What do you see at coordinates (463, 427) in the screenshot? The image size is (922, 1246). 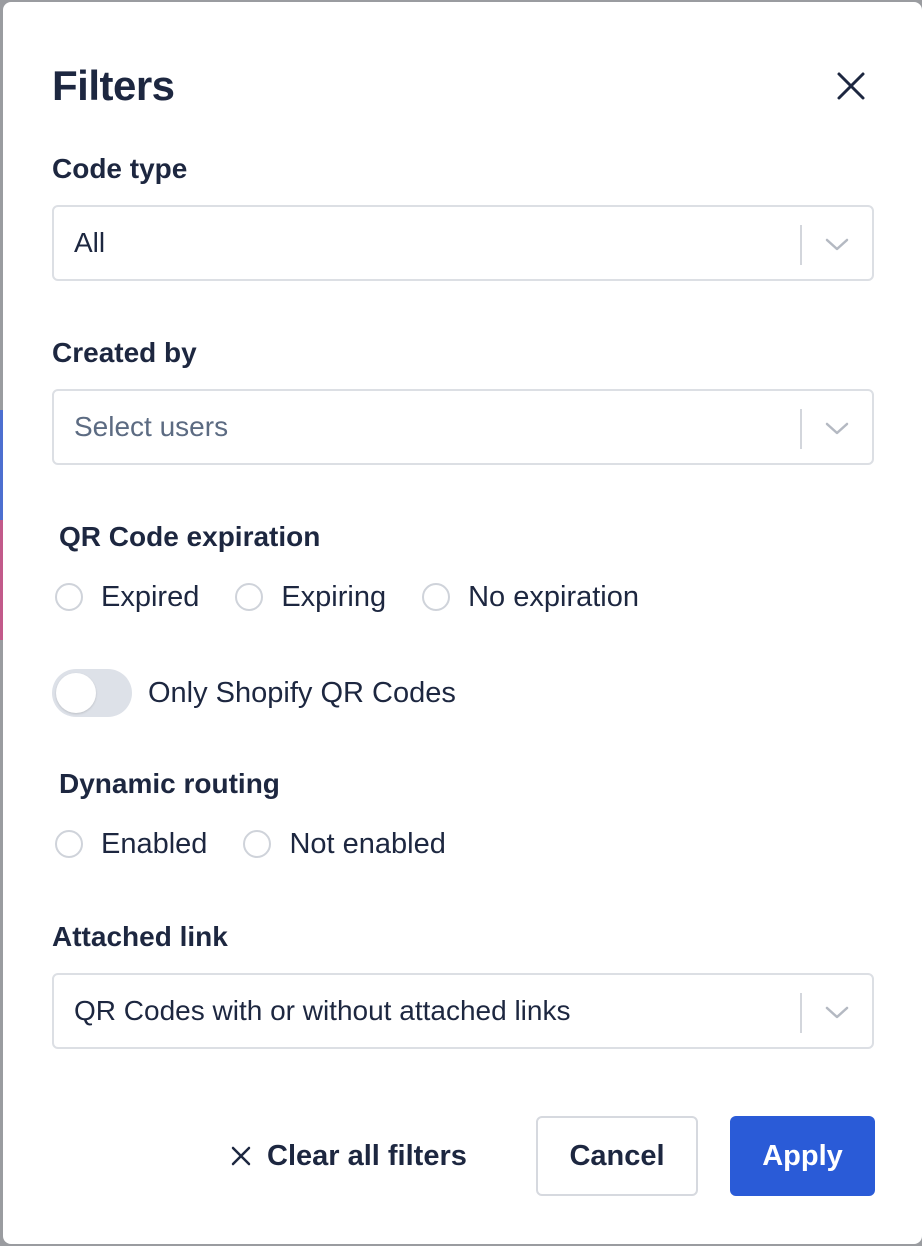 I see `created-by-select: Select users` at bounding box center [463, 427].